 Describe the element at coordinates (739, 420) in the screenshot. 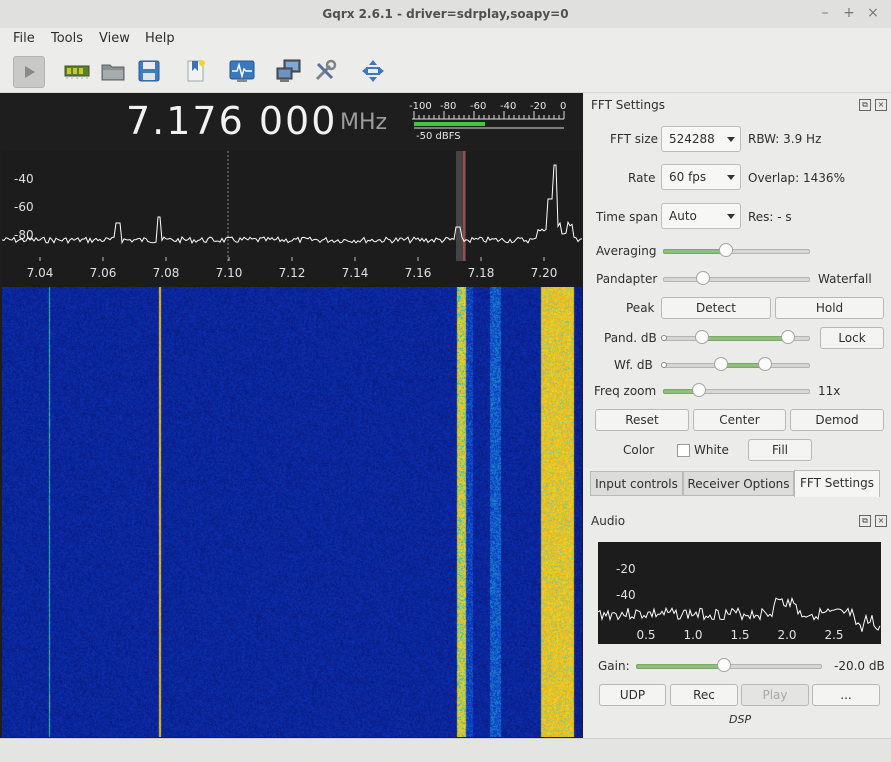

I see `center-button: Center` at that location.